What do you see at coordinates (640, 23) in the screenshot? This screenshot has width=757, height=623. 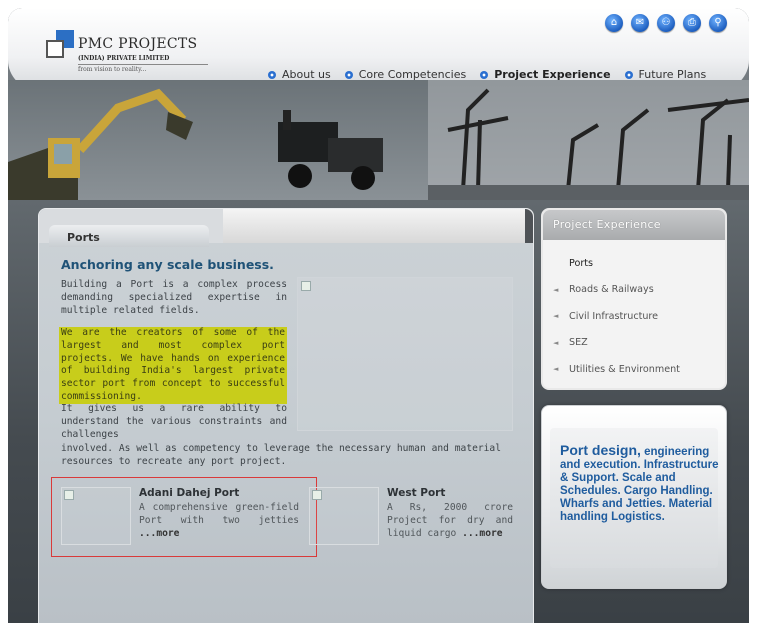 I see `mail-icon: ✉` at bounding box center [640, 23].